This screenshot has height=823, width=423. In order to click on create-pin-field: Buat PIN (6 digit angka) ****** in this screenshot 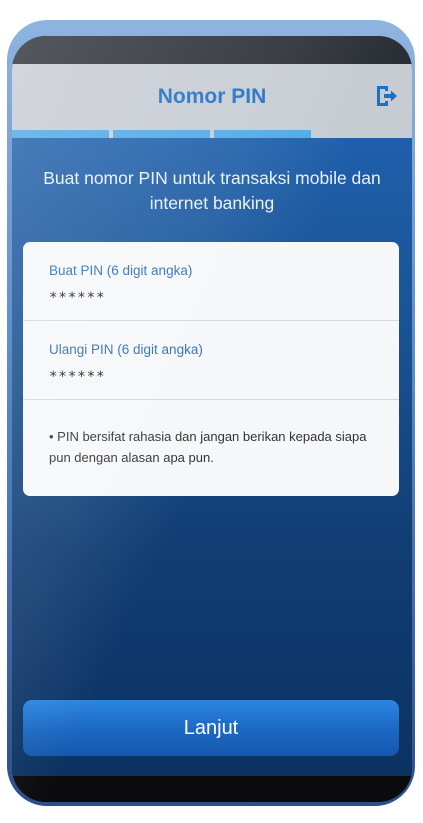, I will do `click(211, 281)`.